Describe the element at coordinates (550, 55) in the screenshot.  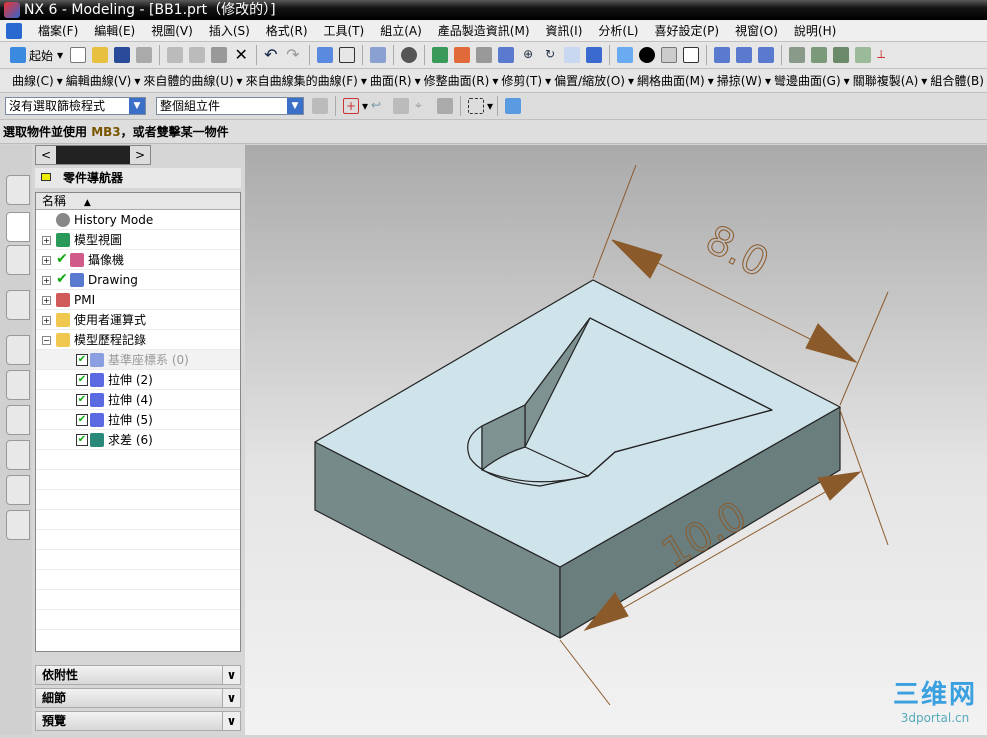
I see `rotate-icon: ↻` at that location.